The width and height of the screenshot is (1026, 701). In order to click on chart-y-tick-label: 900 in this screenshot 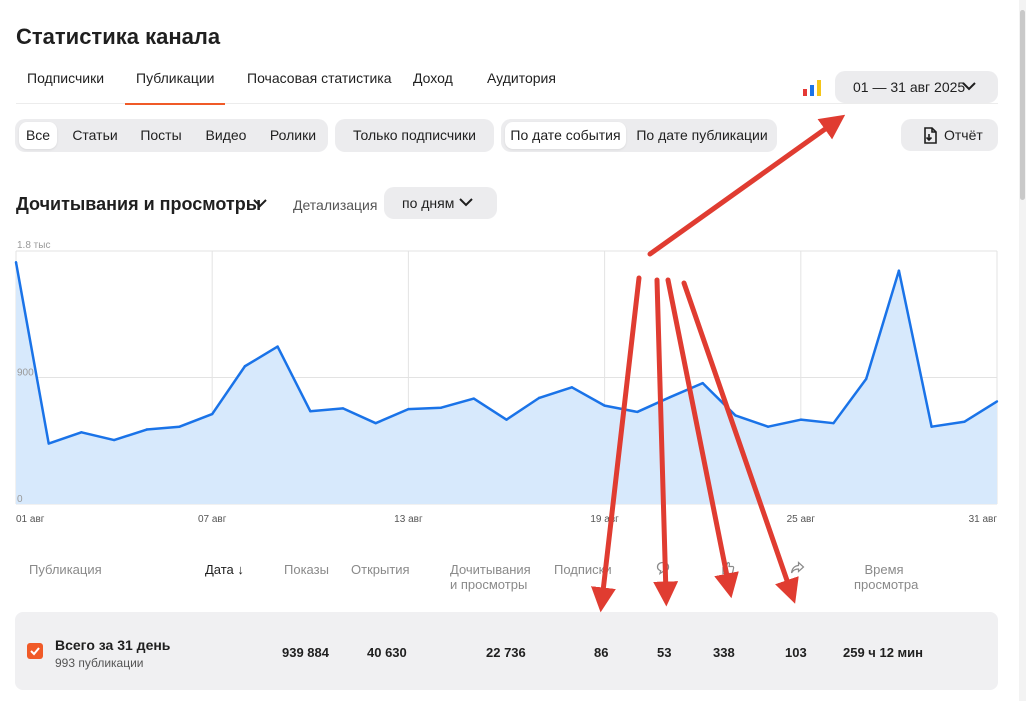, I will do `click(25, 373)`.